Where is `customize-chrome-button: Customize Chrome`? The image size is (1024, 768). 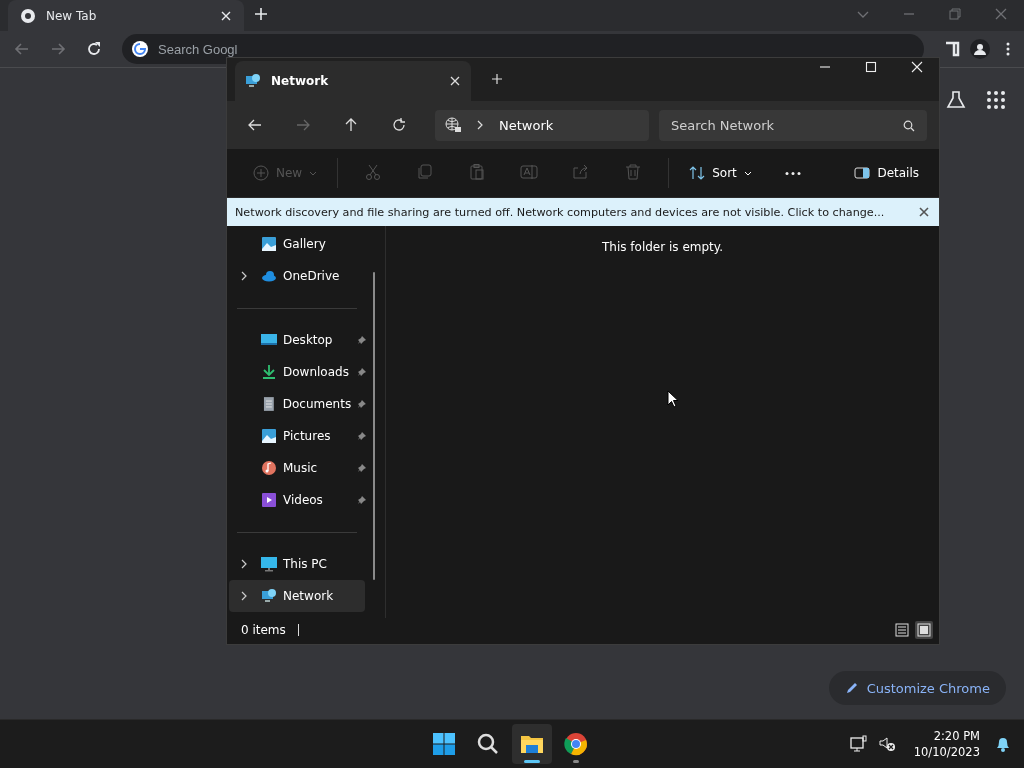
customize-chrome-button: Customize Chrome is located at coordinates (917, 688).